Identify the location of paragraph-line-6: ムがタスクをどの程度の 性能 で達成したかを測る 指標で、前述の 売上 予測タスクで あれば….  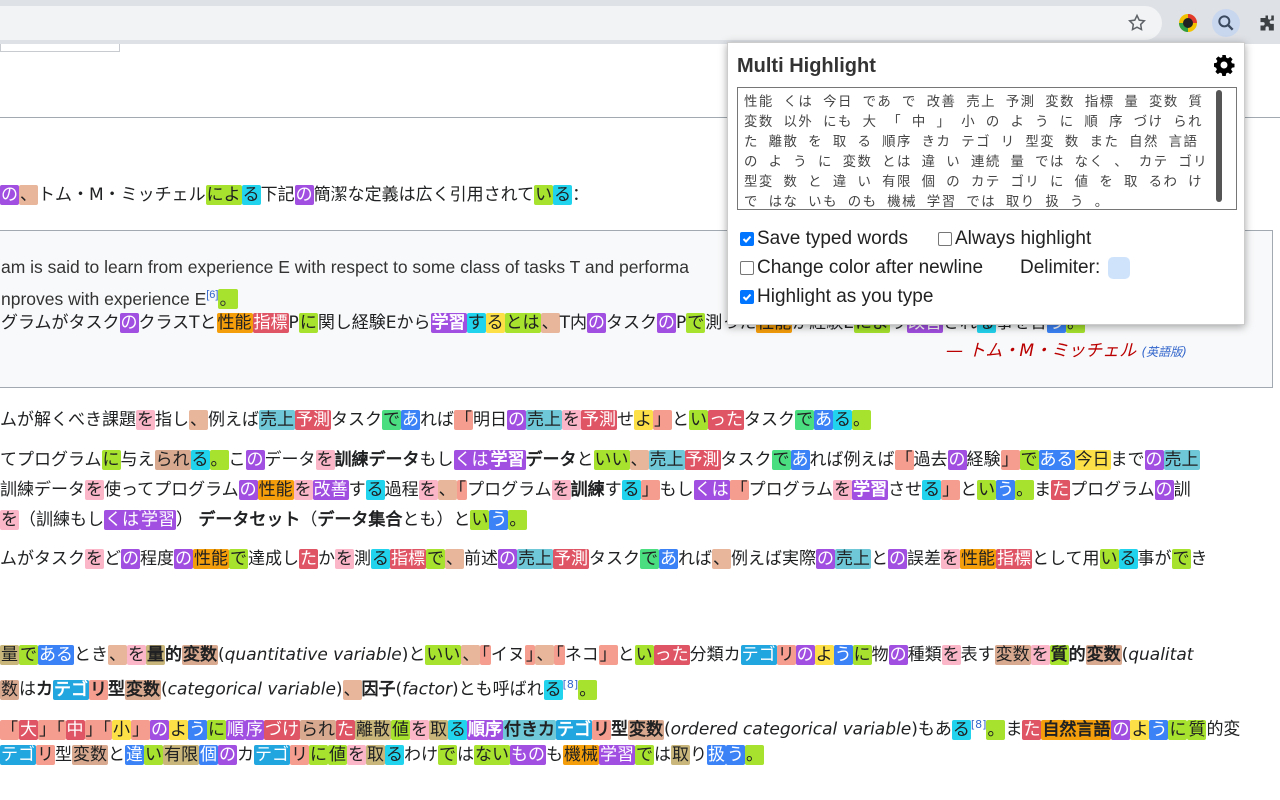
(604, 559).